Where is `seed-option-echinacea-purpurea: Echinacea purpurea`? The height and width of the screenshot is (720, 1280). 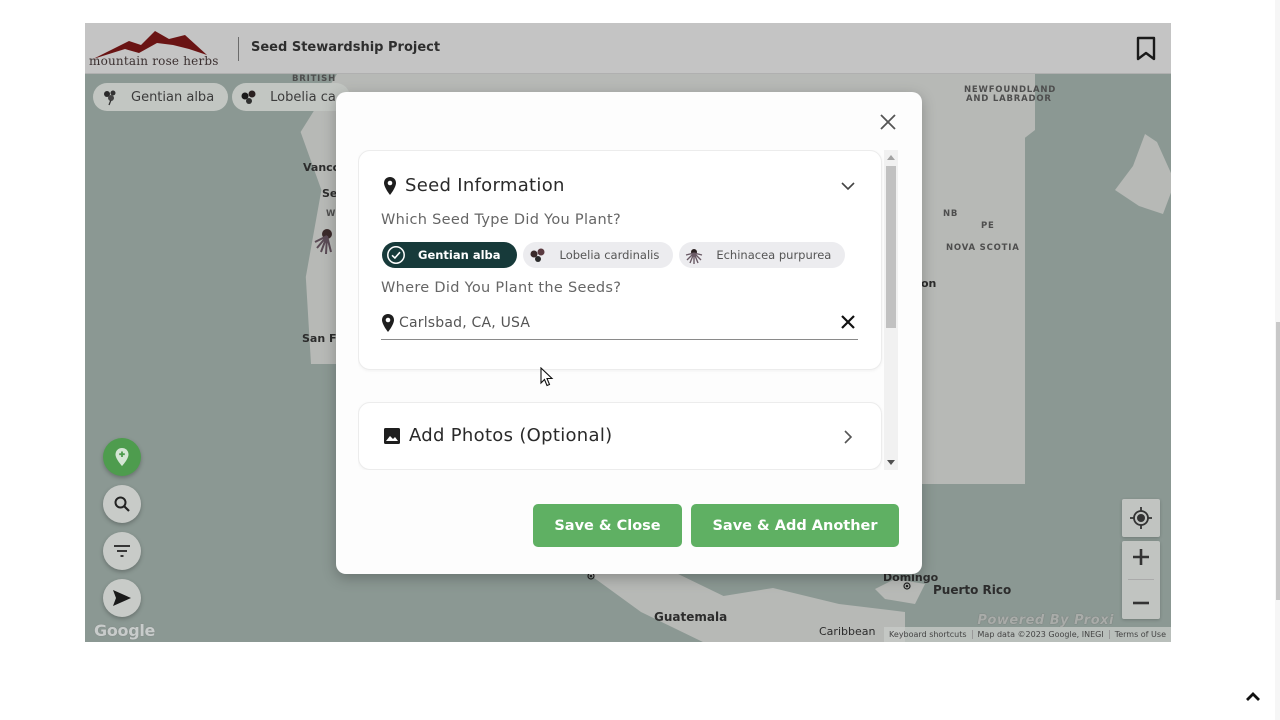
seed-option-echinacea-purpurea: Echinacea purpurea is located at coordinates (762, 255).